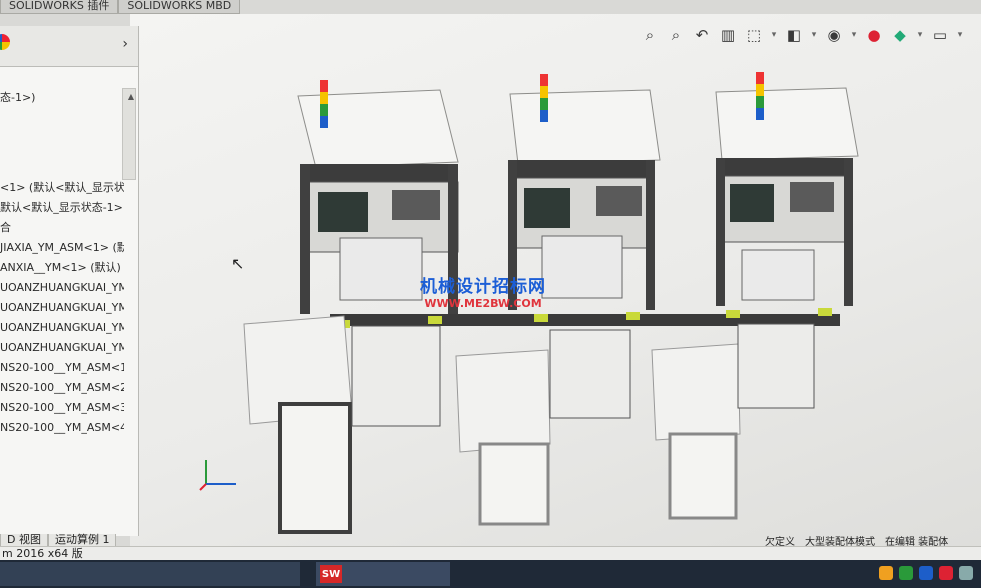 This screenshot has height=588, width=981. I want to click on display-manager-icon, so click(5, 42).